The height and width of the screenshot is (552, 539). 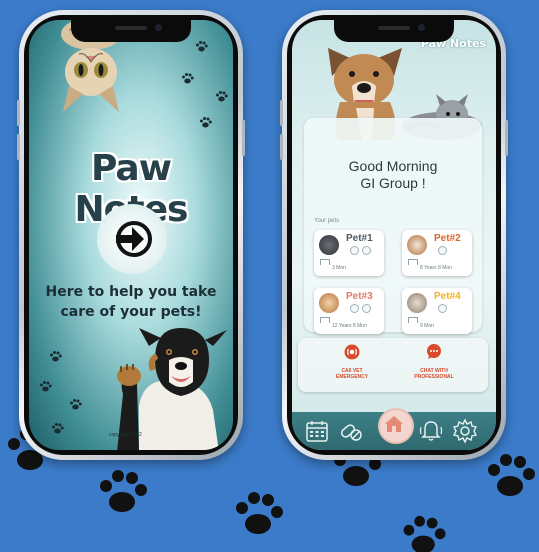 What do you see at coordinates (349, 253) in the screenshot?
I see `pet-card: Pet#1 3 Mon` at bounding box center [349, 253].